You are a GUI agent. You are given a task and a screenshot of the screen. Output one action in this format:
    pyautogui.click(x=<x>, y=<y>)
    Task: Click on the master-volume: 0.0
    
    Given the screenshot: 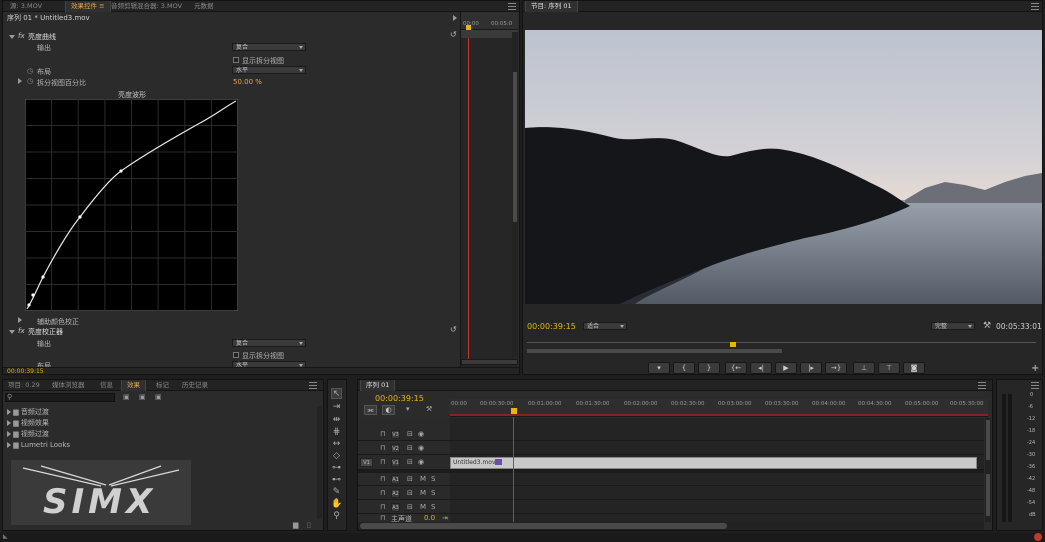 What is the action you would take?
    pyautogui.click(x=429, y=518)
    